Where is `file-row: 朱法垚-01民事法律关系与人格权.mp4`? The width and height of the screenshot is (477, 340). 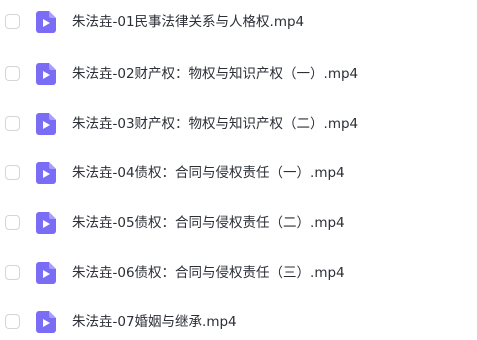
file-row: 朱法垚-01民事法律关系与人格权.mp4 is located at coordinates (238, 22).